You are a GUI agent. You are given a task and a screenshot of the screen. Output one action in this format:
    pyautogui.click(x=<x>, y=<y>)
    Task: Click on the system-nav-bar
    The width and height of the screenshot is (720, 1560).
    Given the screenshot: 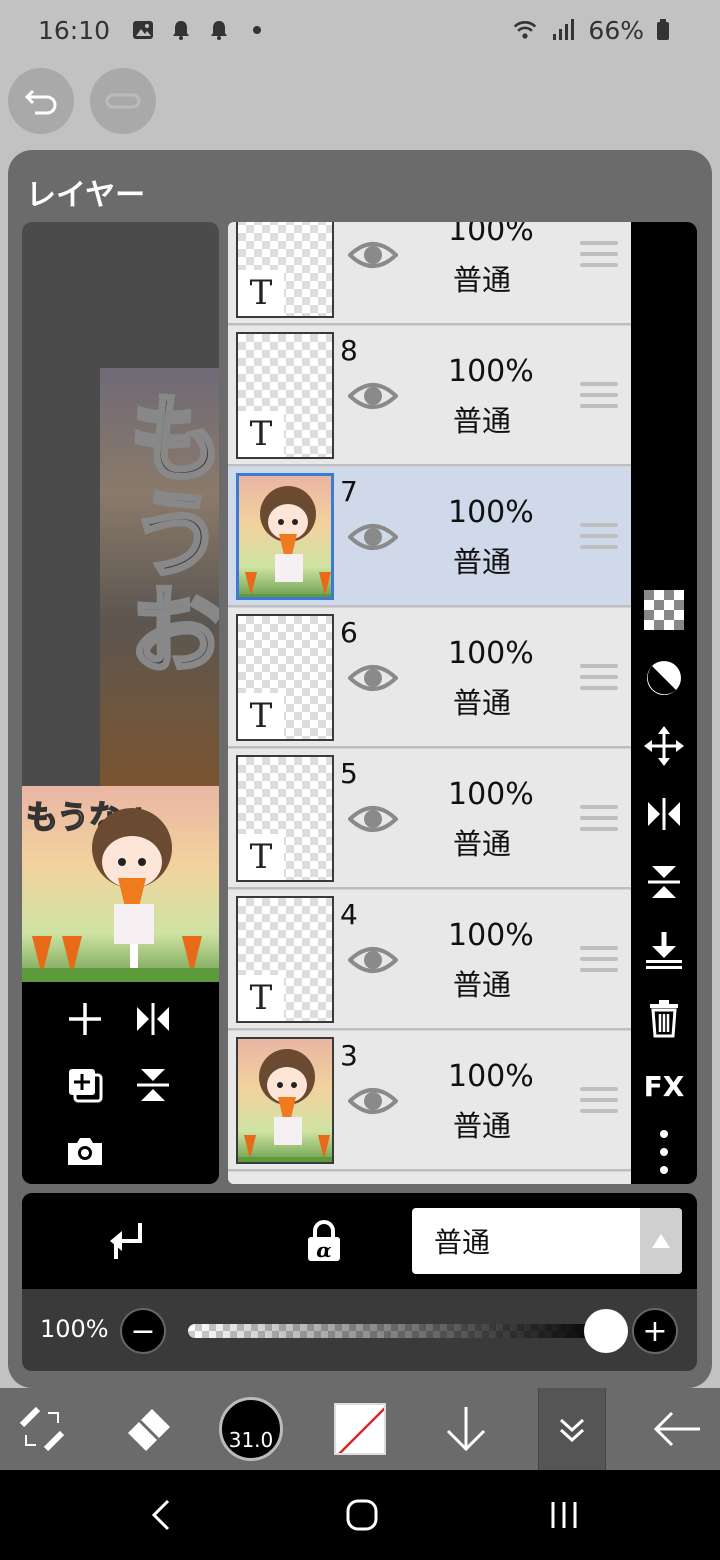 What is the action you would take?
    pyautogui.click(x=360, y=1515)
    